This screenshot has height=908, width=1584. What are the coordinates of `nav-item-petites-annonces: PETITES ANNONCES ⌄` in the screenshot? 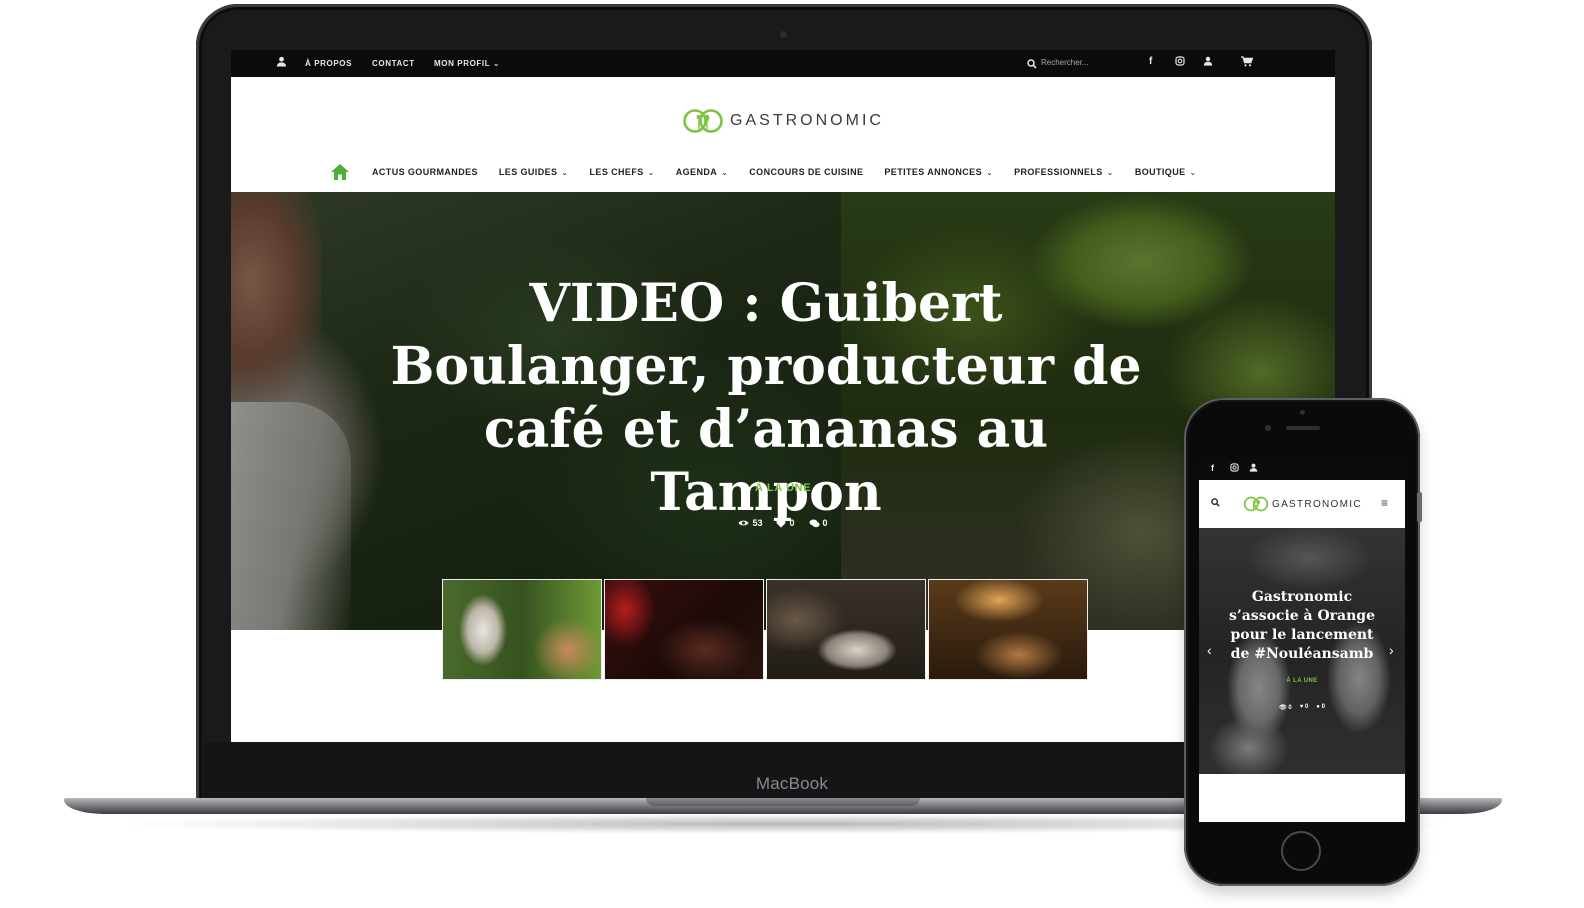 It's located at (938, 172).